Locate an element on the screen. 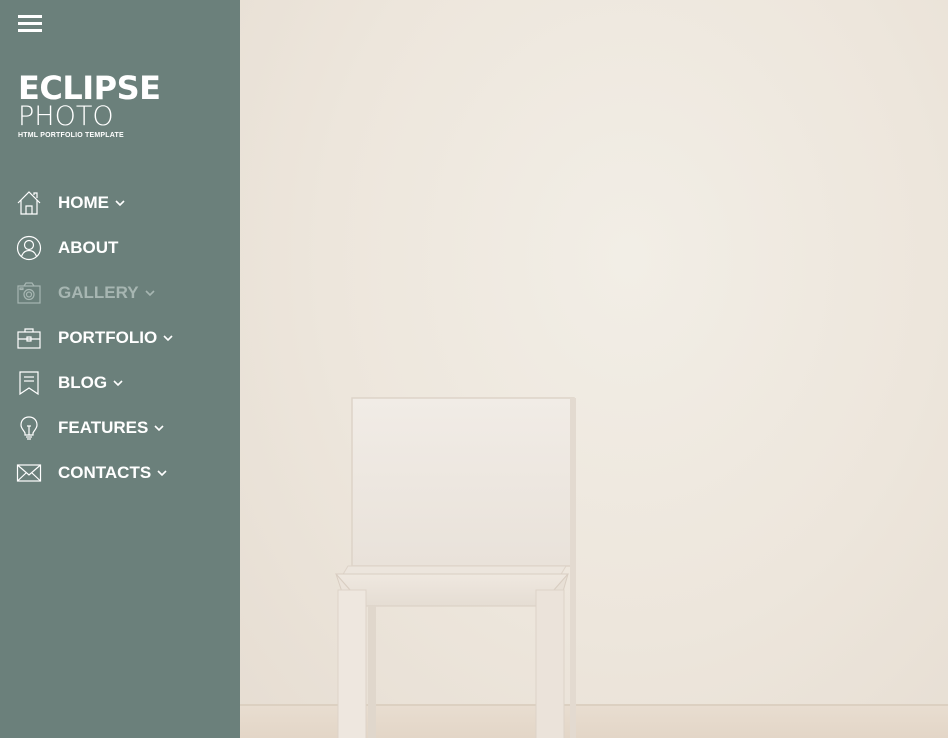  nav-item-contacts: CONTACTS is located at coordinates (120, 472).